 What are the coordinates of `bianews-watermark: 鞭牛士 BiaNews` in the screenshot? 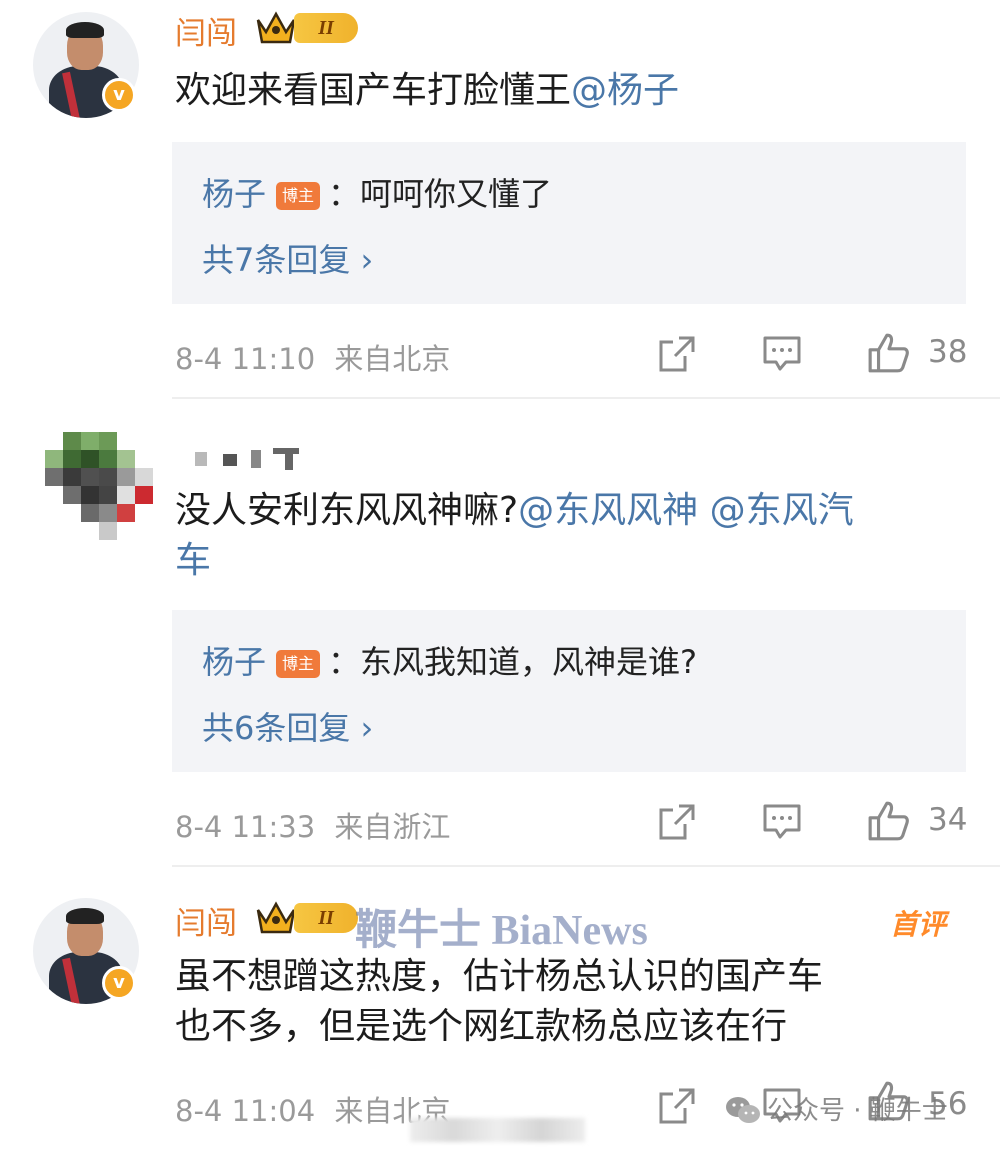 It's located at (501, 931).